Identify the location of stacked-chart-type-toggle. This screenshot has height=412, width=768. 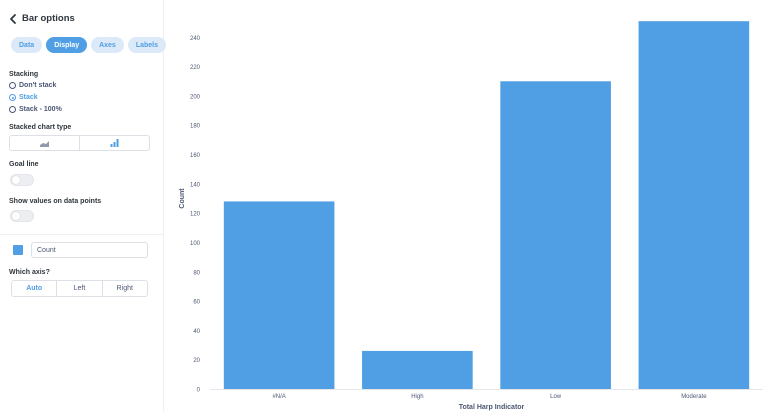
(79, 143).